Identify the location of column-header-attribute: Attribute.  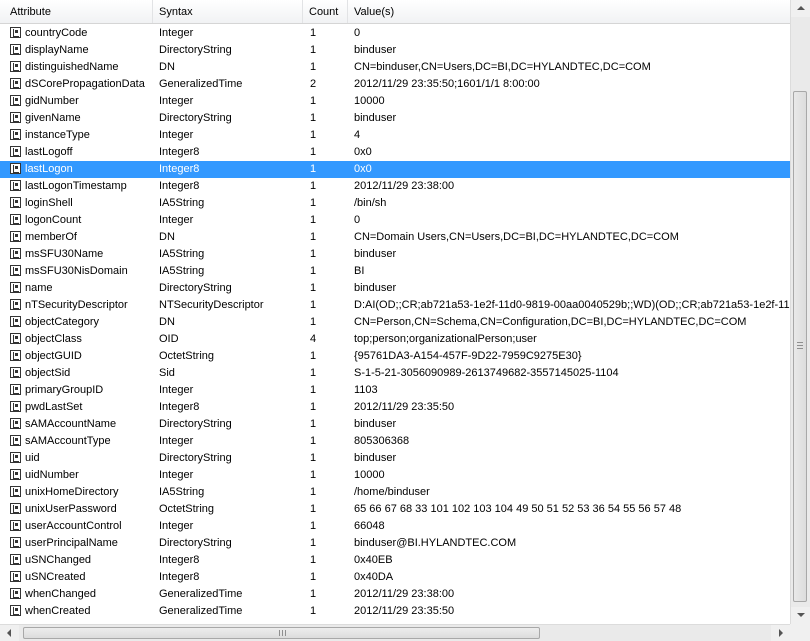
(76, 11).